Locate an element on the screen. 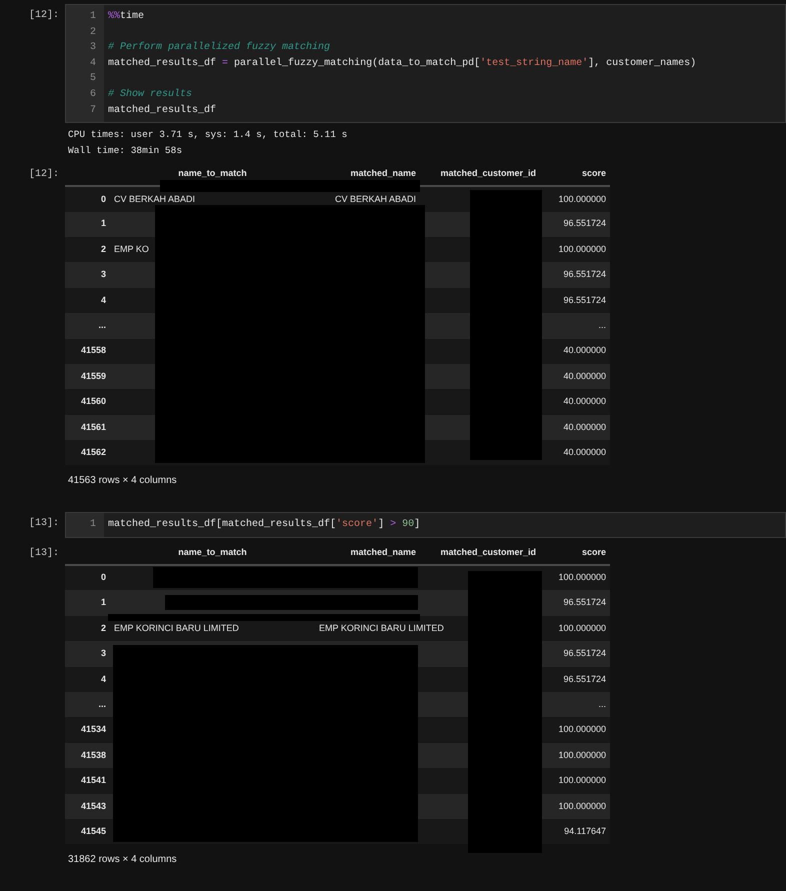  code-line: %%time is located at coordinates (127, 17).